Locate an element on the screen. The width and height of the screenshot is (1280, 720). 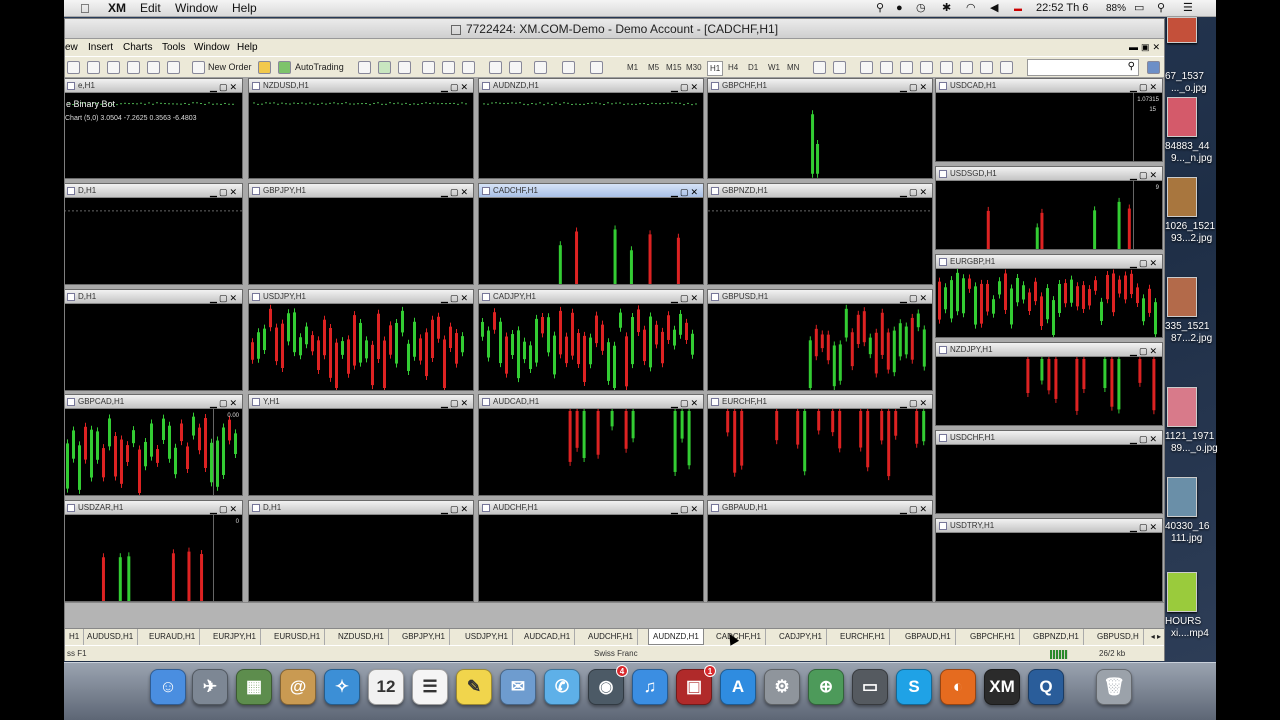
photobooth-icon: ▣ 1 is located at coordinates (696, 685).